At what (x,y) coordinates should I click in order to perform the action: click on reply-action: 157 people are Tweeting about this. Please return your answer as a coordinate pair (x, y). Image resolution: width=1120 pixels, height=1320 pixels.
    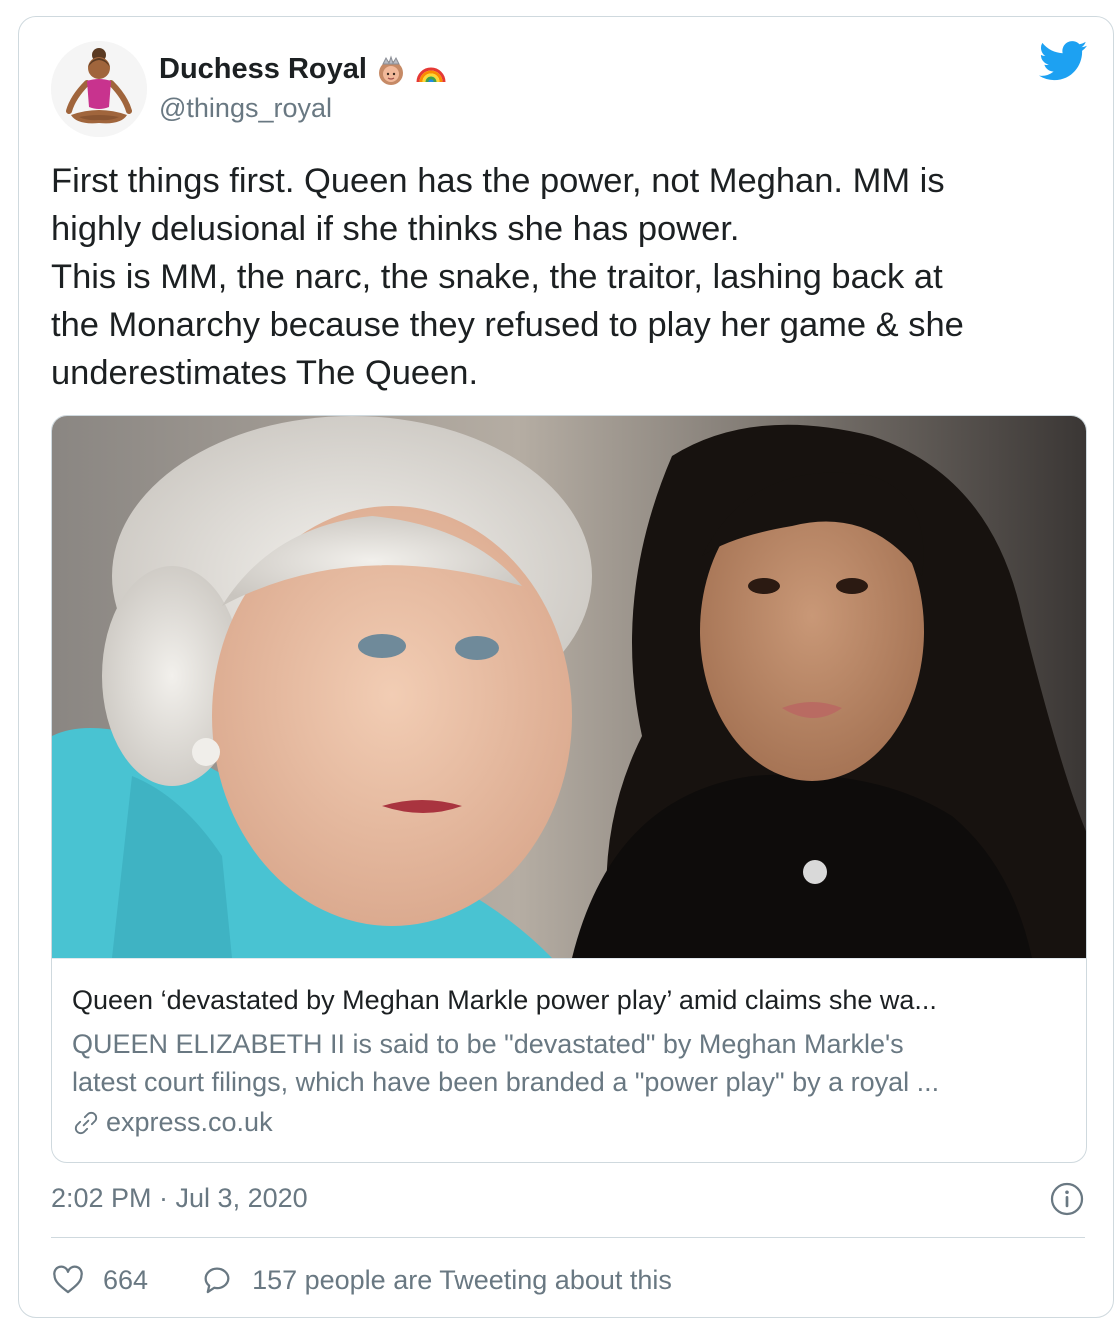
    Looking at the image, I should click on (436, 1280).